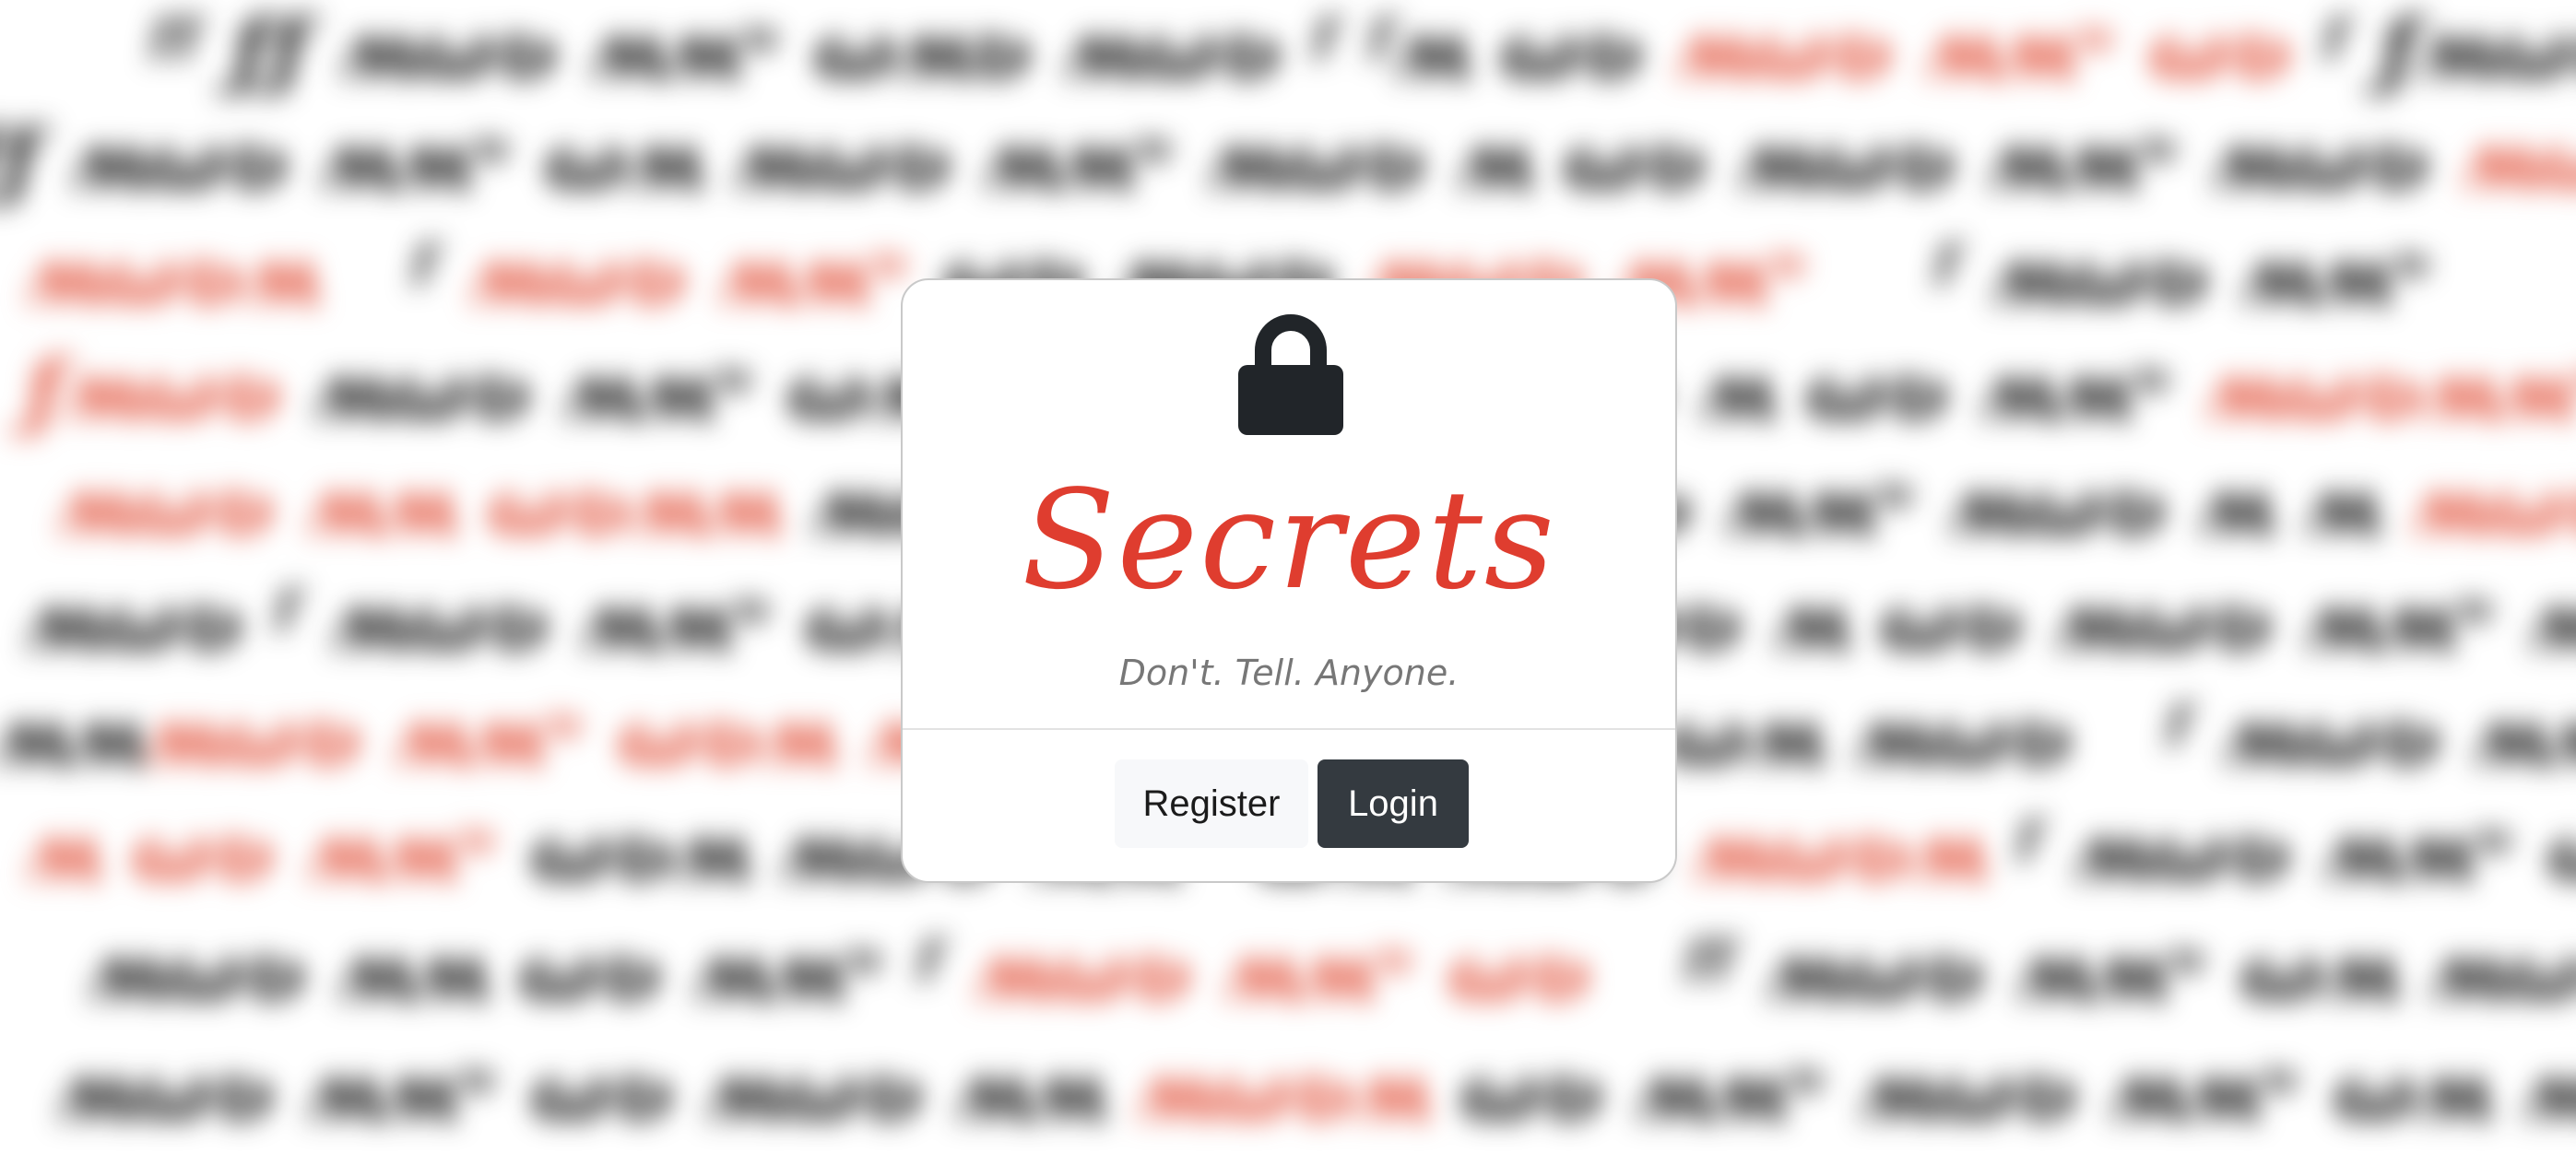  What do you see at coordinates (1289, 540) in the screenshot?
I see `page-title: Secrets` at bounding box center [1289, 540].